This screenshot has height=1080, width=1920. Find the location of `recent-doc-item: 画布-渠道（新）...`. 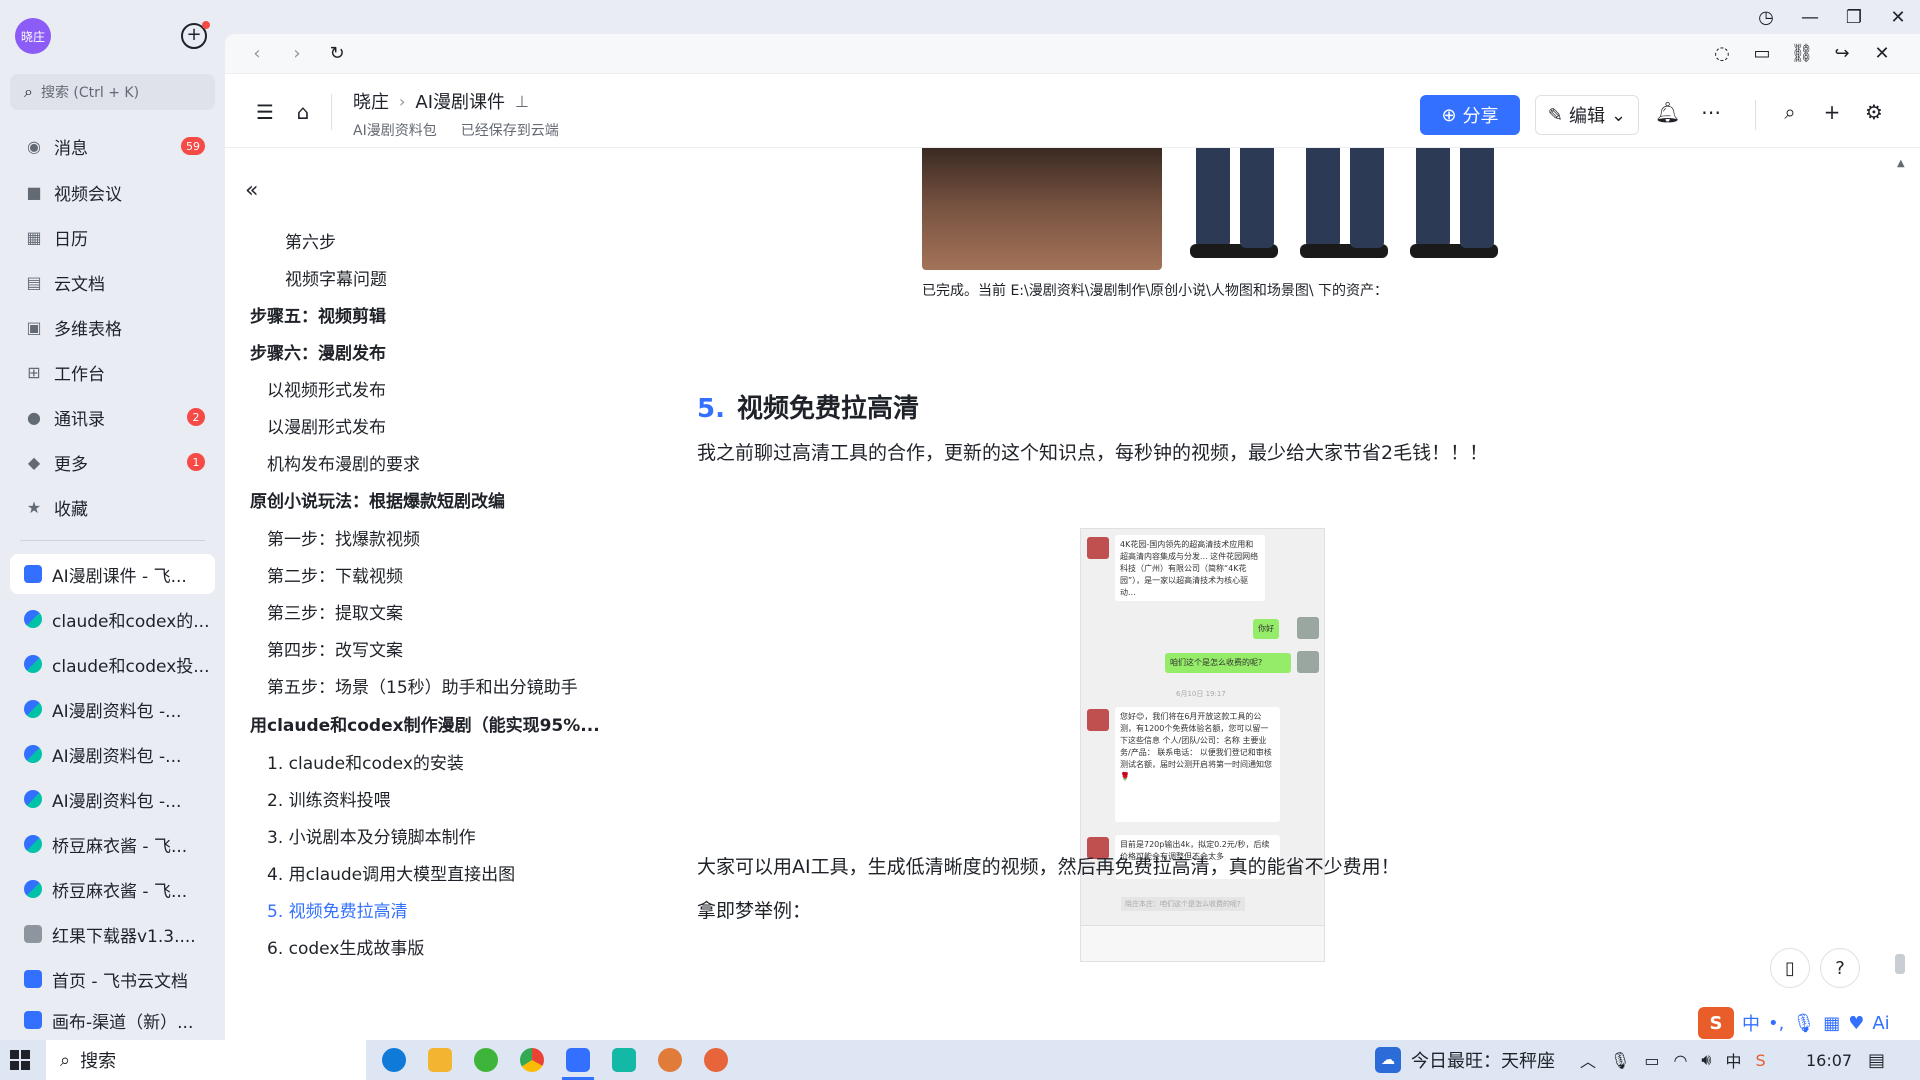

recent-doc-item: 画布-渠道（新）... is located at coordinates (112, 1020).